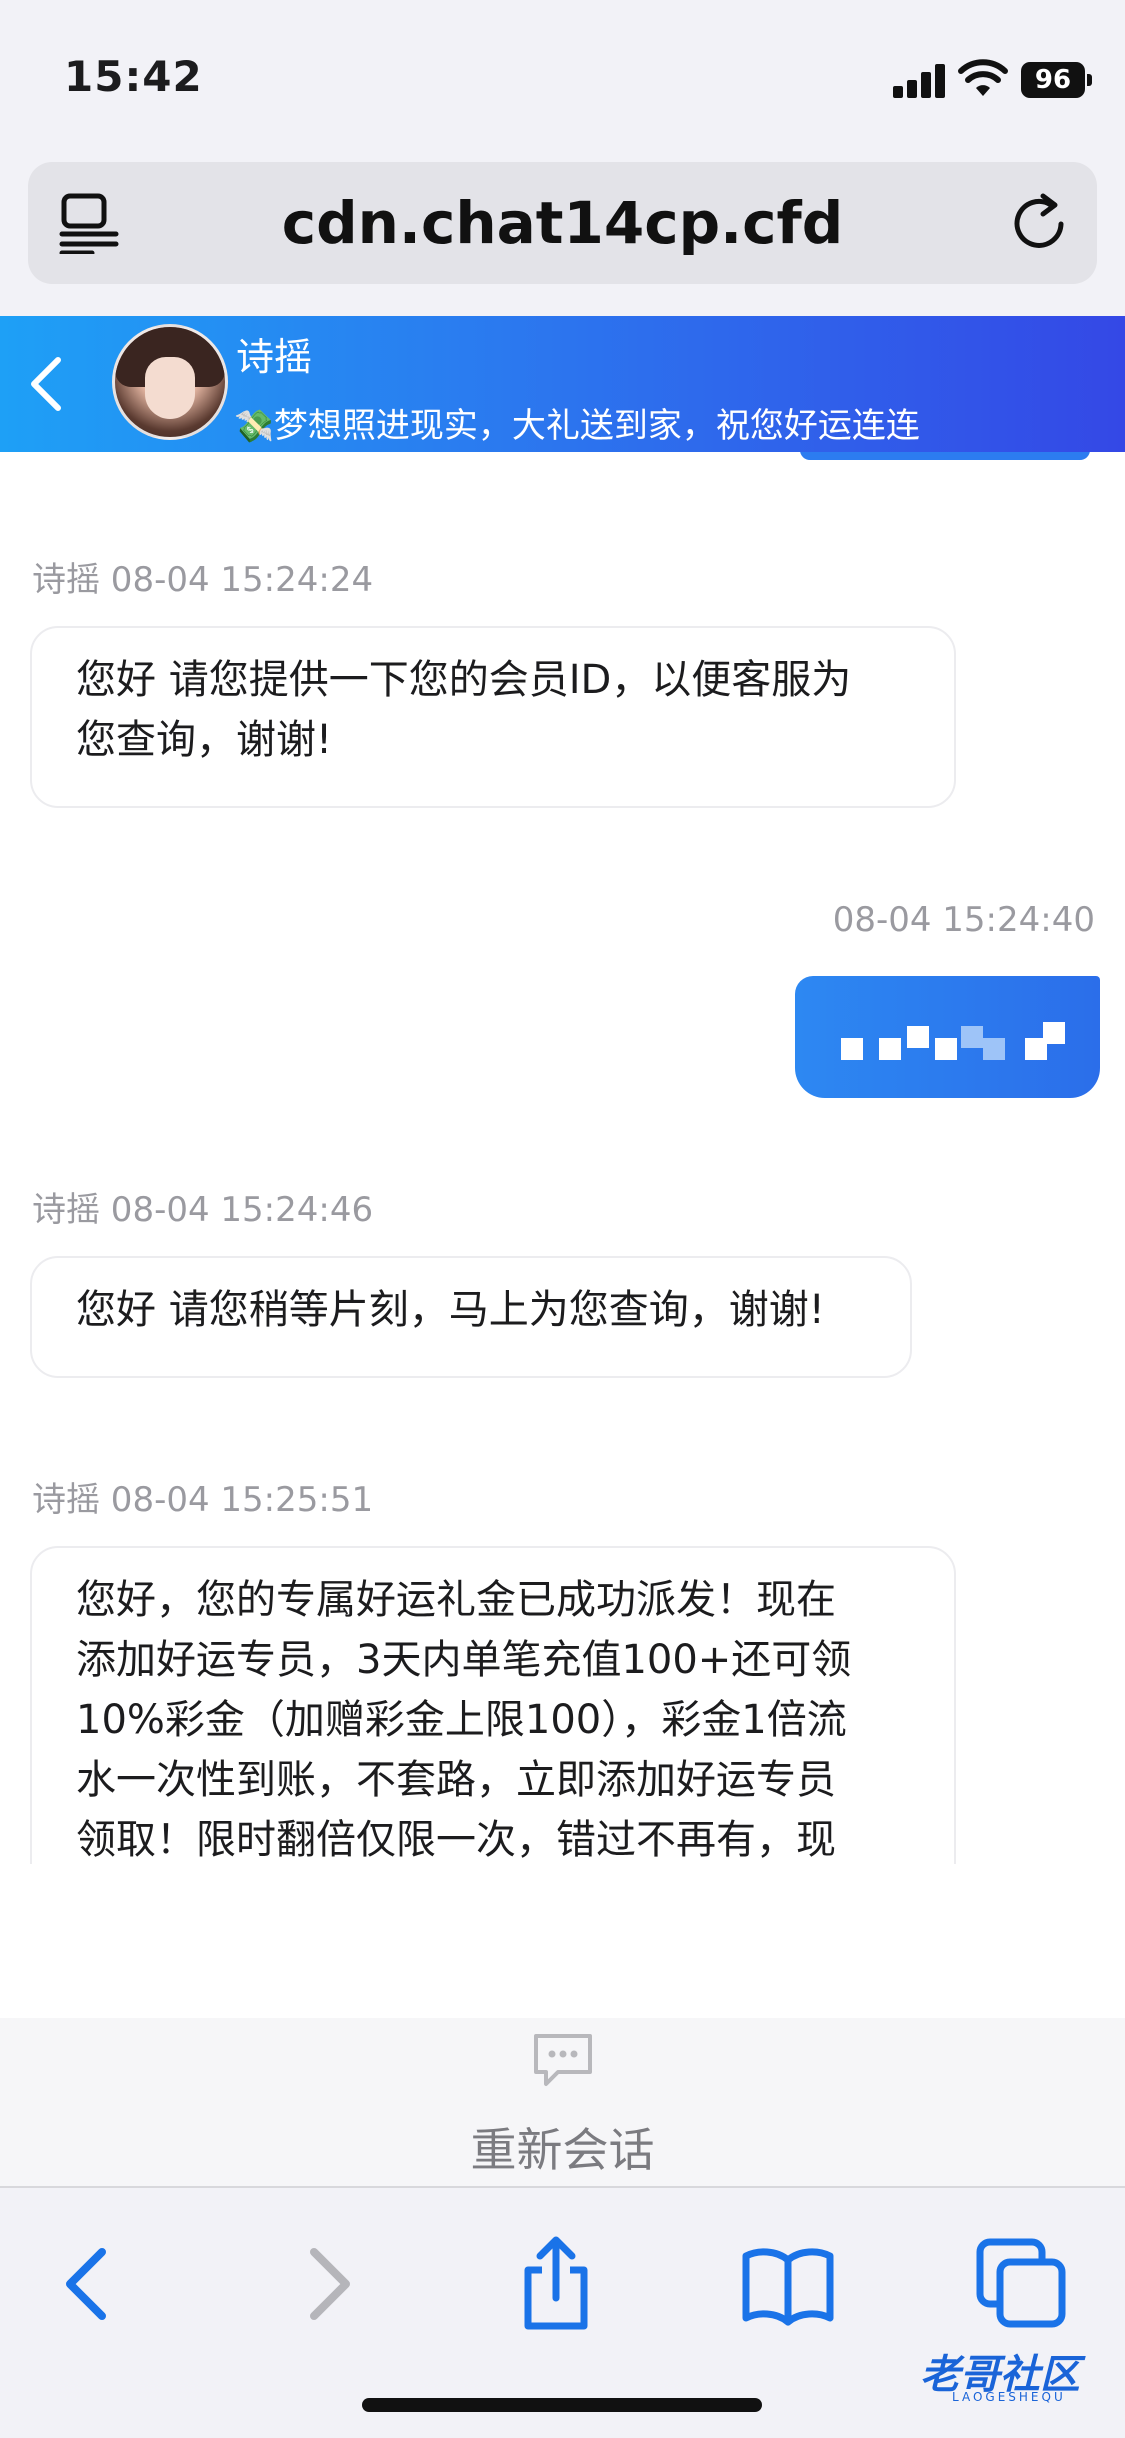 Image resolution: width=1125 pixels, height=2438 pixels. What do you see at coordinates (170, 382) in the screenshot?
I see `agent-avatar` at bounding box center [170, 382].